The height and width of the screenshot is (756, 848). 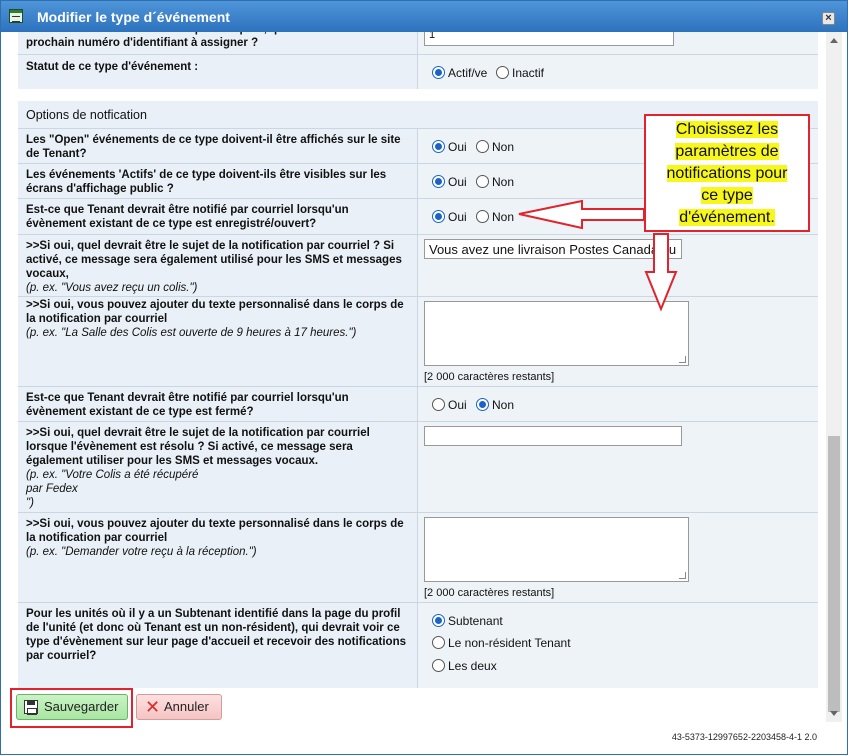 I want to click on callout-line: Choisissez les, so click(x=727, y=129).